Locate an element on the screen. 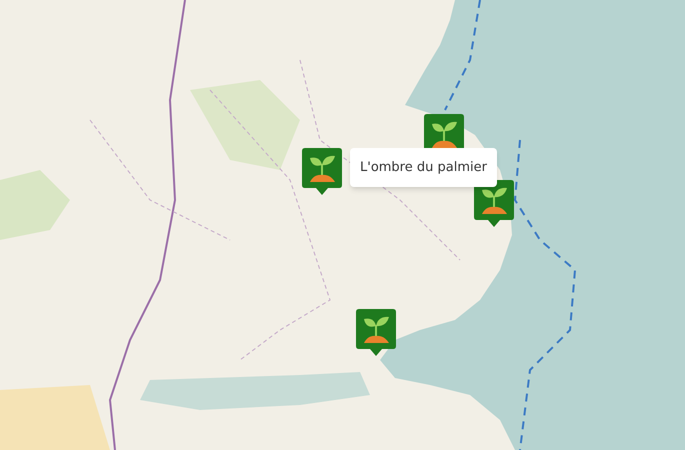 The width and height of the screenshot is (685, 450). forest-area is located at coordinates (35, 205).